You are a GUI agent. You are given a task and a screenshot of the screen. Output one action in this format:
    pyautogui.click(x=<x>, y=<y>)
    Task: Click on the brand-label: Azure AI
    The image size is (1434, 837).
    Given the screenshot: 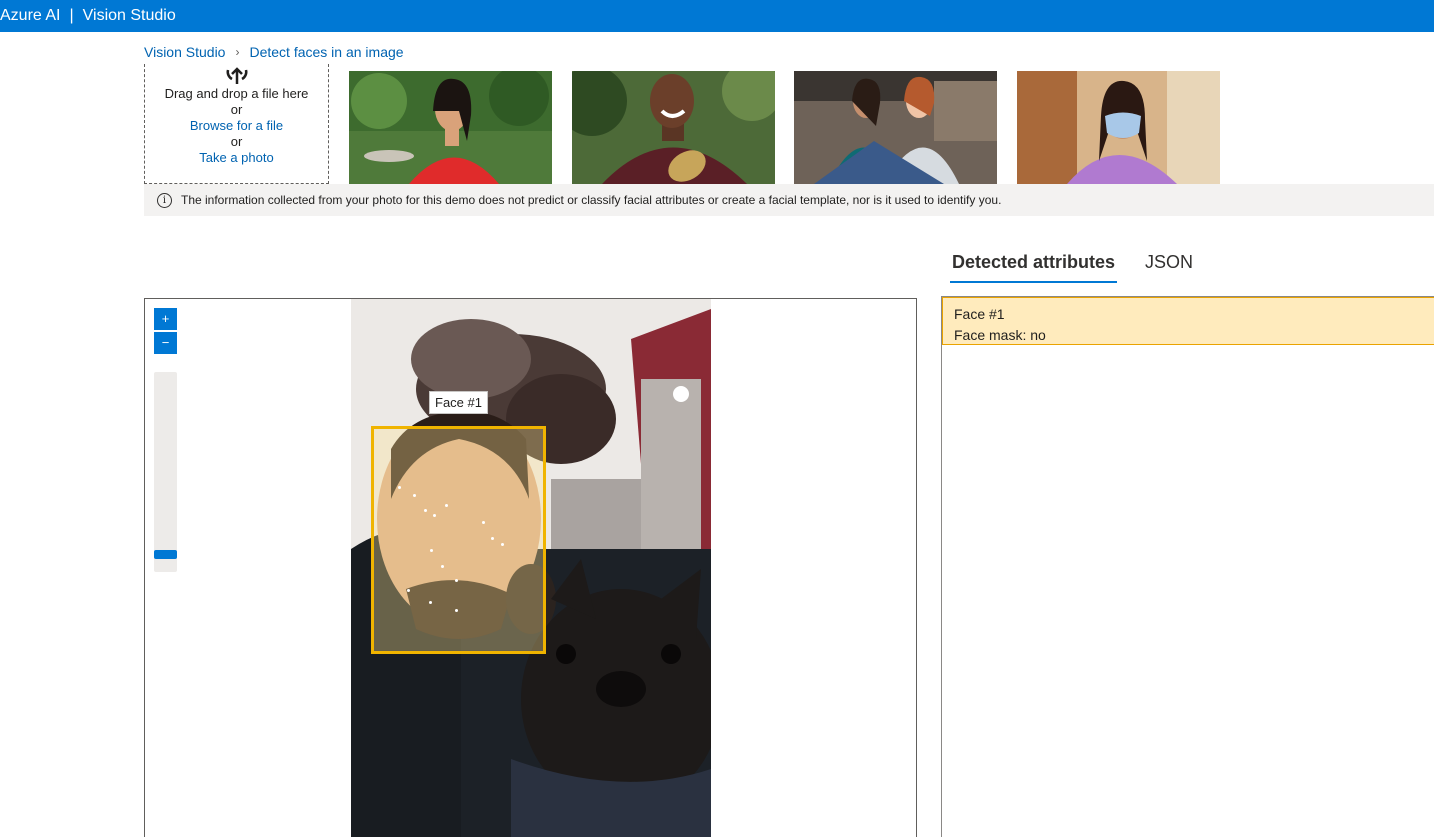 What is the action you would take?
    pyautogui.click(x=30, y=16)
    